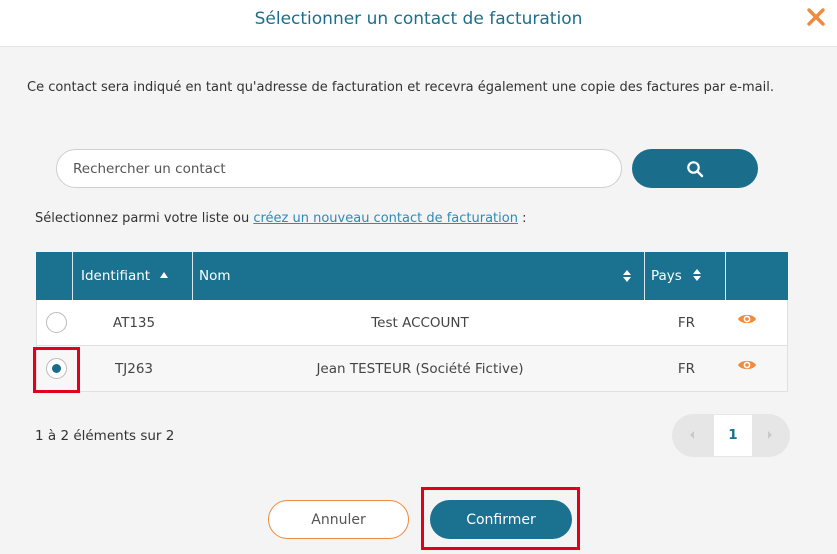  Describe the element at coordinates (134, 323) in the screenshot. I see `cell-identifiant: AT135` at that location.